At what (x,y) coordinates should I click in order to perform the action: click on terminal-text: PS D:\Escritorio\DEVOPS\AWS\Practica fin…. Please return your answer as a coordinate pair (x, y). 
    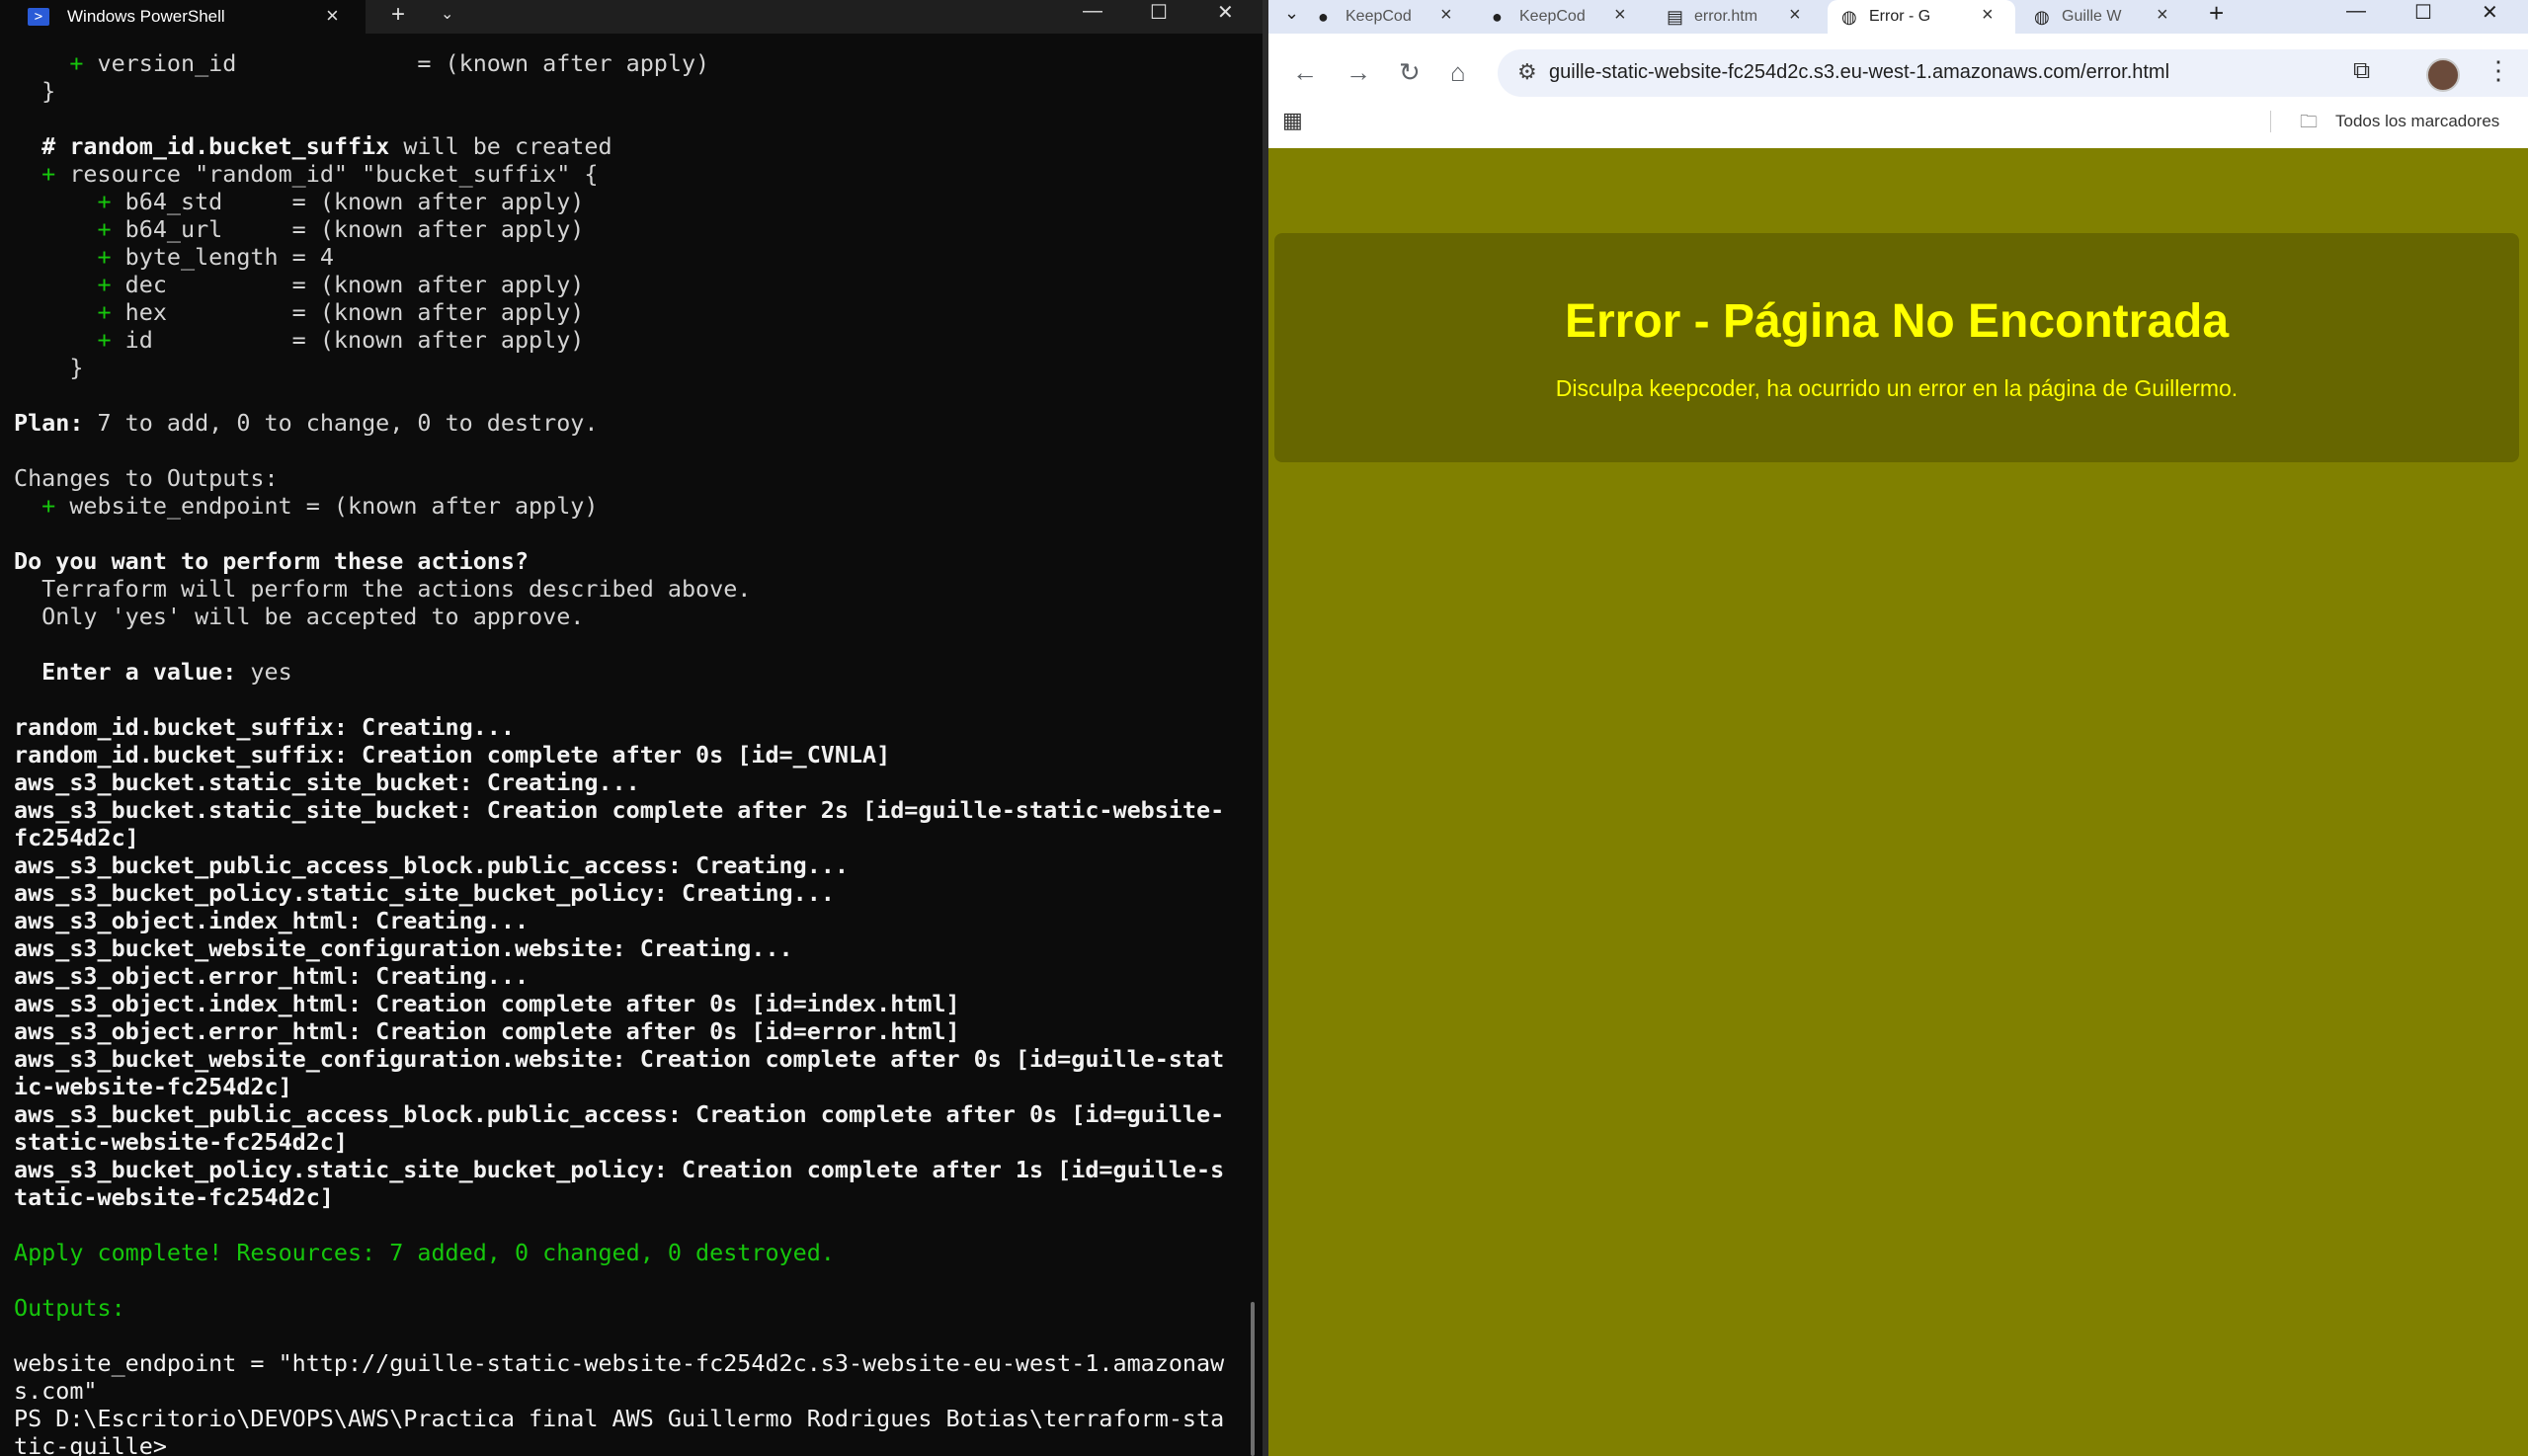
    Looking at the image, I should click on (619, 1418).